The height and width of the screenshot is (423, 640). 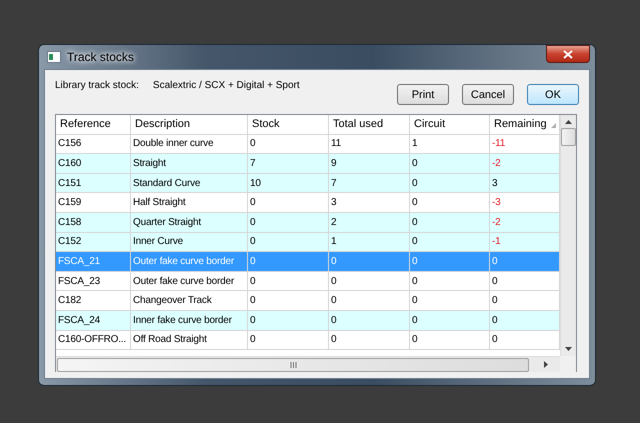 What do you see at coordinates (553, 94) in the screenshot?
I see `dialog-button: OK` at bounding box center [553, 94].